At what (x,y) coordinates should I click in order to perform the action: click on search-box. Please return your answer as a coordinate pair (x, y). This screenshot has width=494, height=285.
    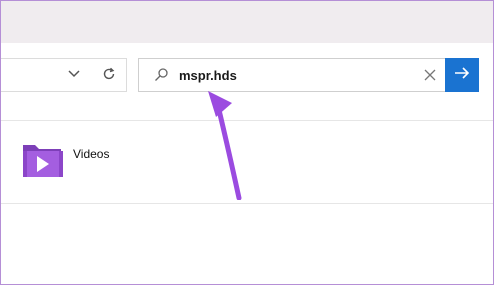
    Looking at the image, I should click on (294, 75).